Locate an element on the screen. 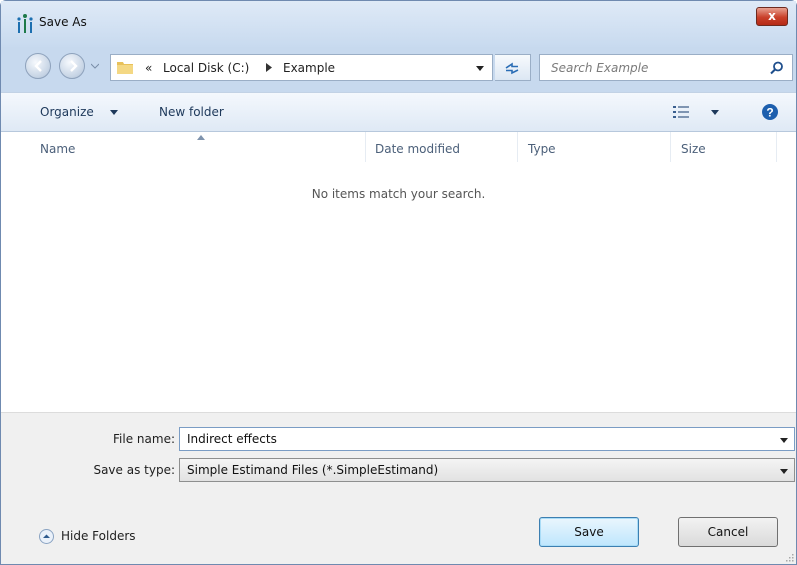 This screenshot has height=565, width=797. hide-folders-button: Hide Folders is located at coordinates (98, 536).